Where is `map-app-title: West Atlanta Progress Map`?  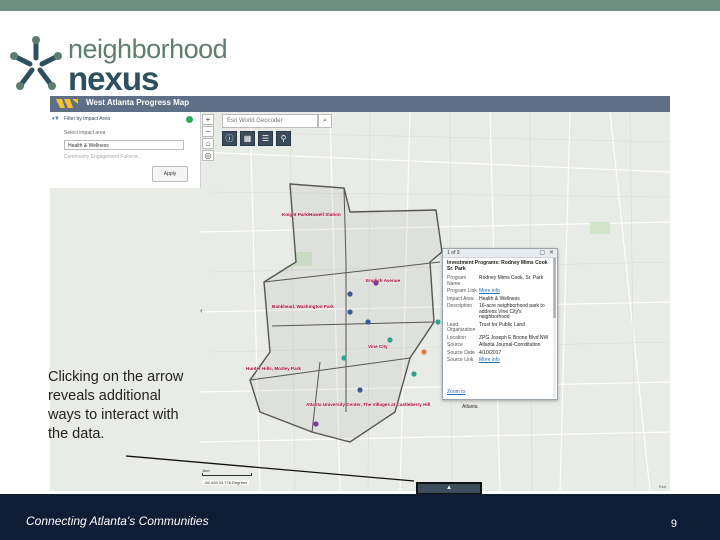 map-app-title: West Atlanta Progress Map is located at coordinates (138, 102).